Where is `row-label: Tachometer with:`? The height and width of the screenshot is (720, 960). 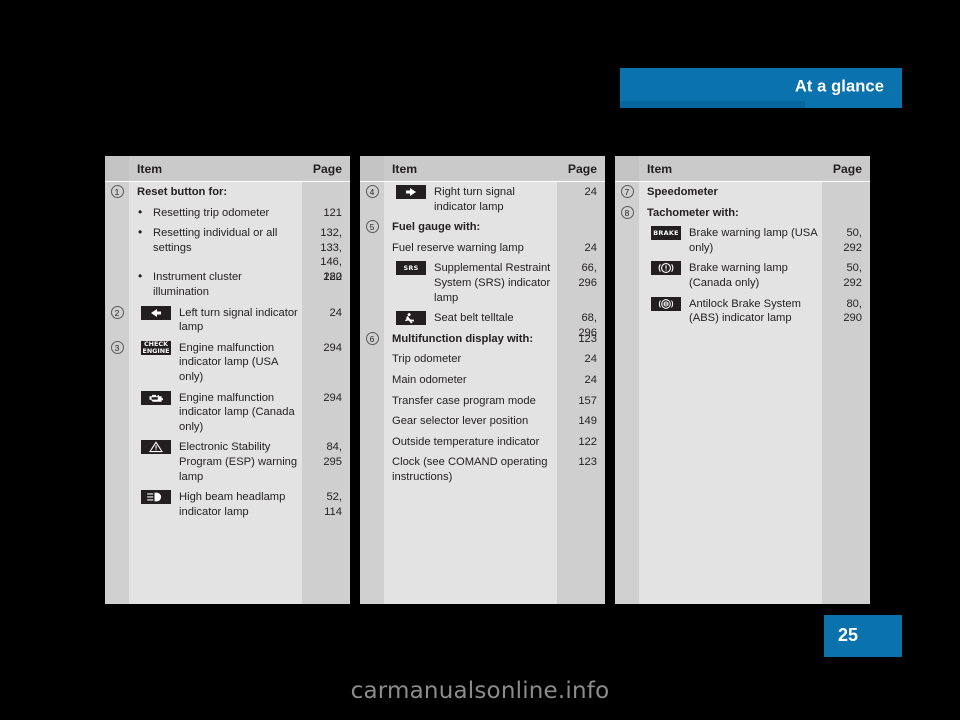
row-label: Tachometer with: is located at coordinates (693, 212).